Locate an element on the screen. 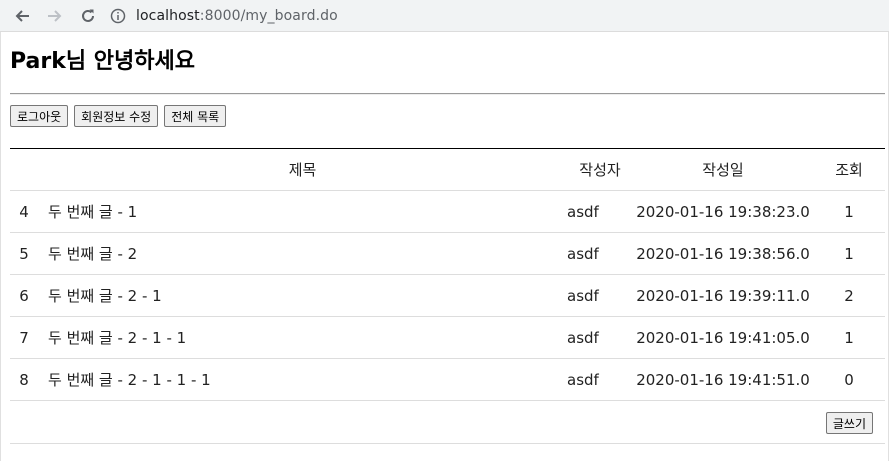 The height and width of the screenshot is (461, 889). arrow-right-icon is located at coordinates (55, 16).